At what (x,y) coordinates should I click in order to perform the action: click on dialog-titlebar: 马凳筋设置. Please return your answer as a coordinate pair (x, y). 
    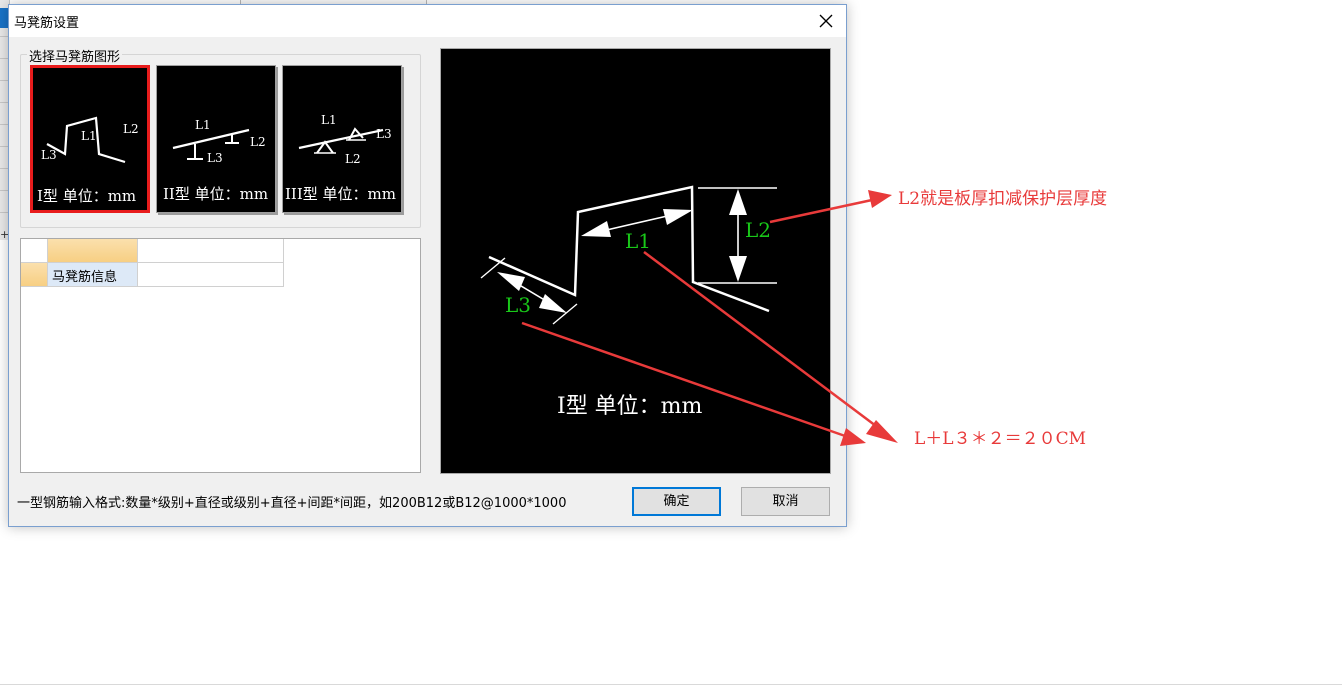
    Looking at the image, I should click on (427, 21).